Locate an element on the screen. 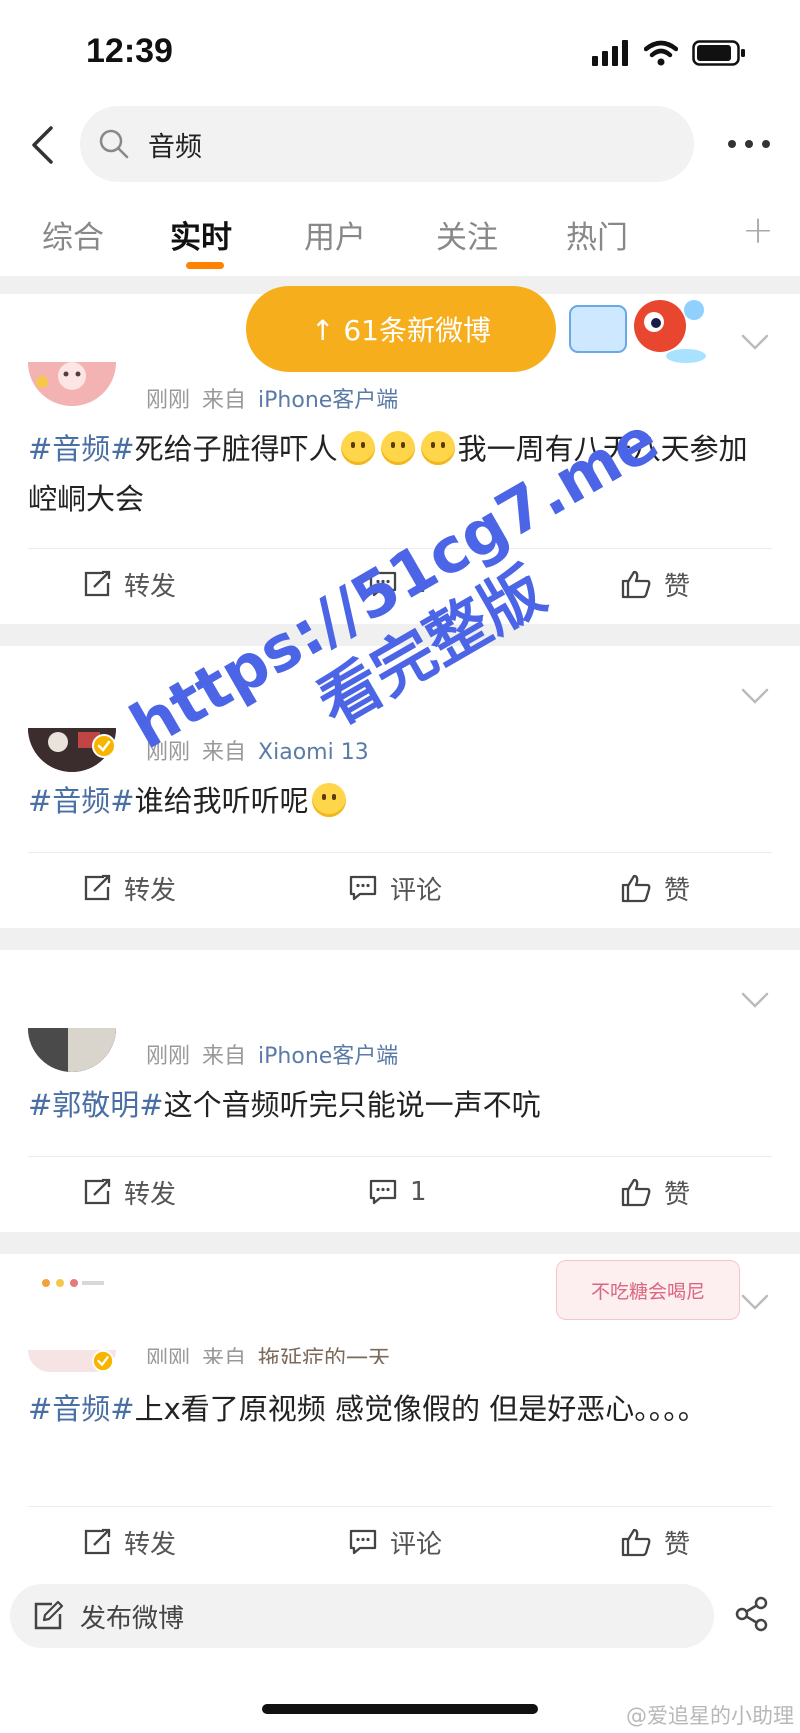  post-source: 拖延症的一天 is located at coordinates (324, 1355).